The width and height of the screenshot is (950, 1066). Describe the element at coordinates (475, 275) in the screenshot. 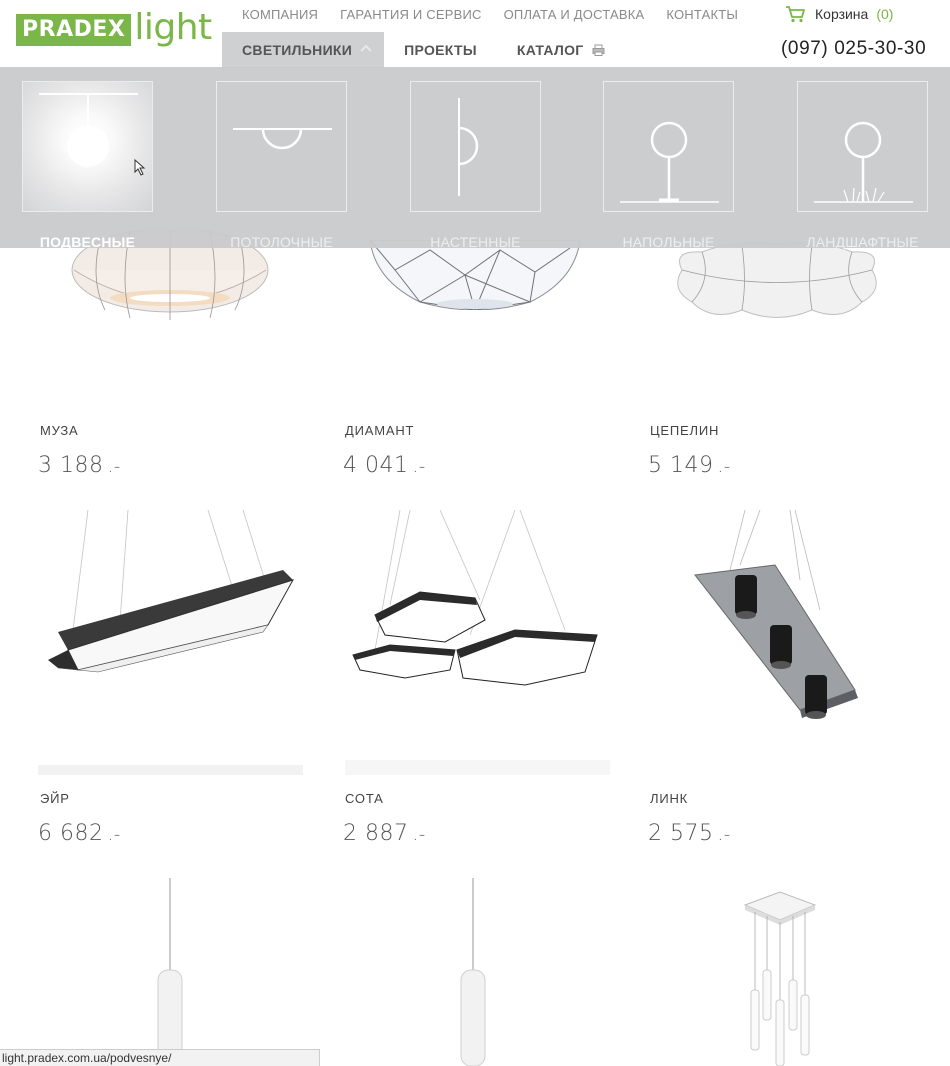

I see `product-image-diamant` at that location.